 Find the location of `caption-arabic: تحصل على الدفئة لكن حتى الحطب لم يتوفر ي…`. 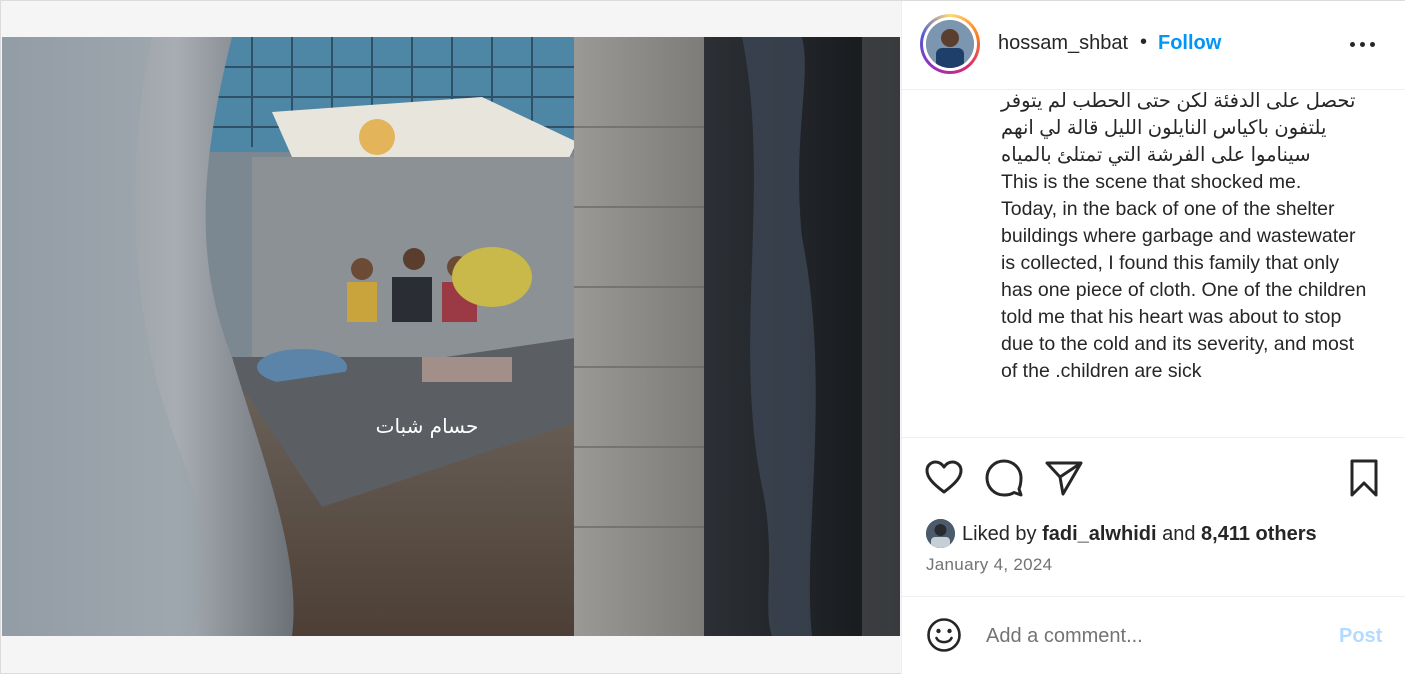

caption-arabic: تحصل على الدفئة لكن حتى الحطب لم يتوفر ي… is located at coordinates (1178, 128).